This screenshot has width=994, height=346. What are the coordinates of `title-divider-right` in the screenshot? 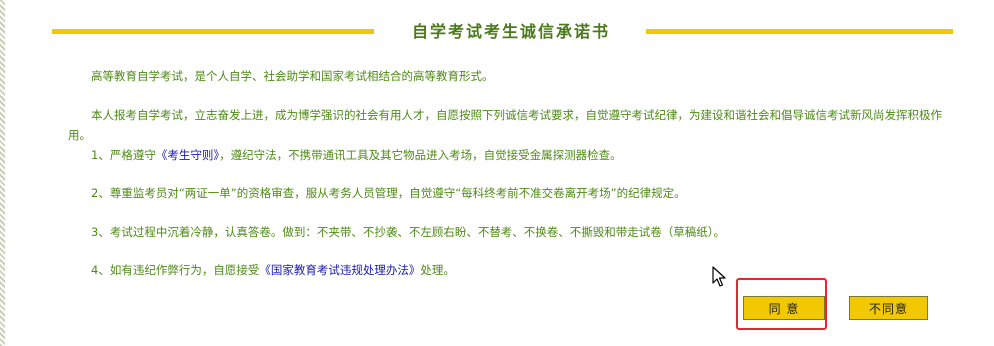 It's located at (799, 31).